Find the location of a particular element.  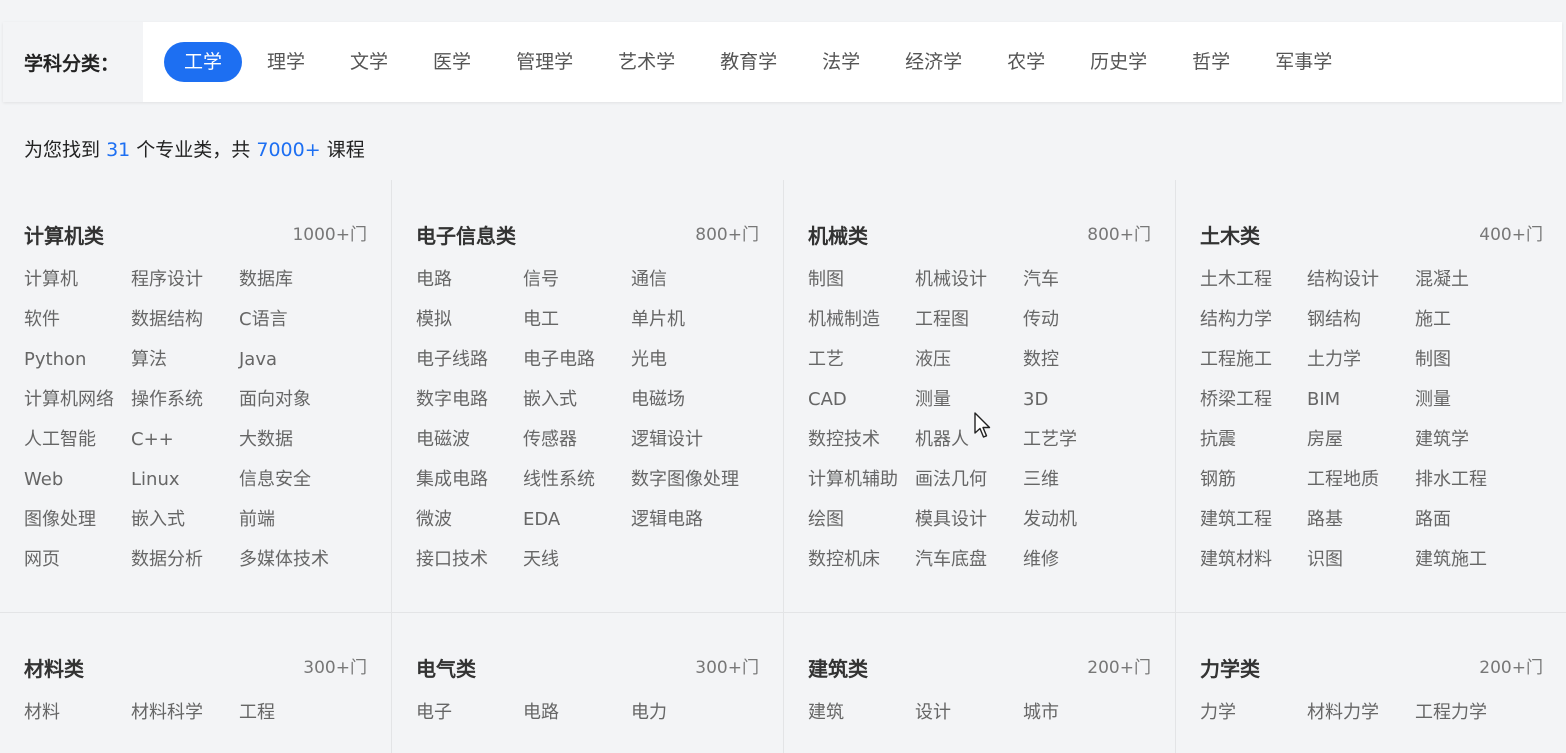

category-item-link: 工程图 is located at coordinates (969, 326).